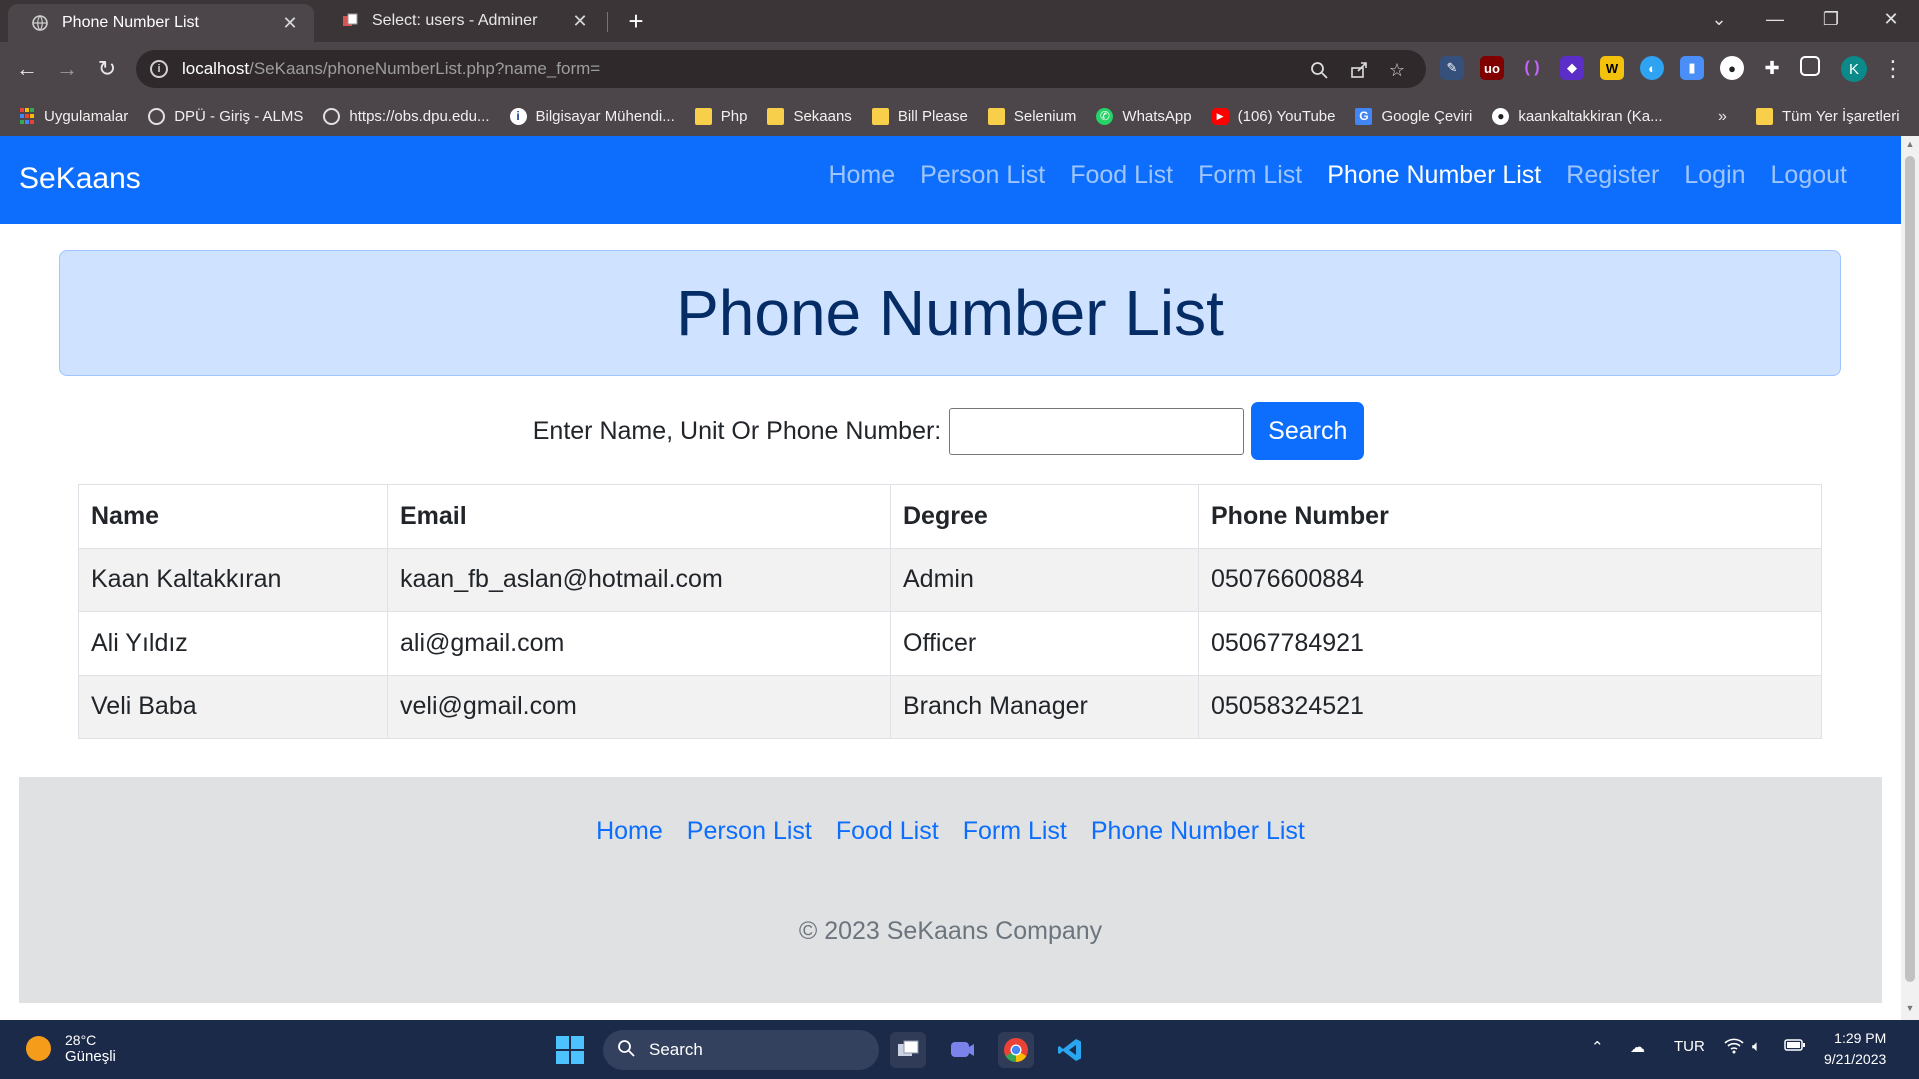 This screenshot has height=1079, width=1919. Describe the element at coordinates (81, 1040) in the screenshot. I see `temperature: 28°C` at that location.